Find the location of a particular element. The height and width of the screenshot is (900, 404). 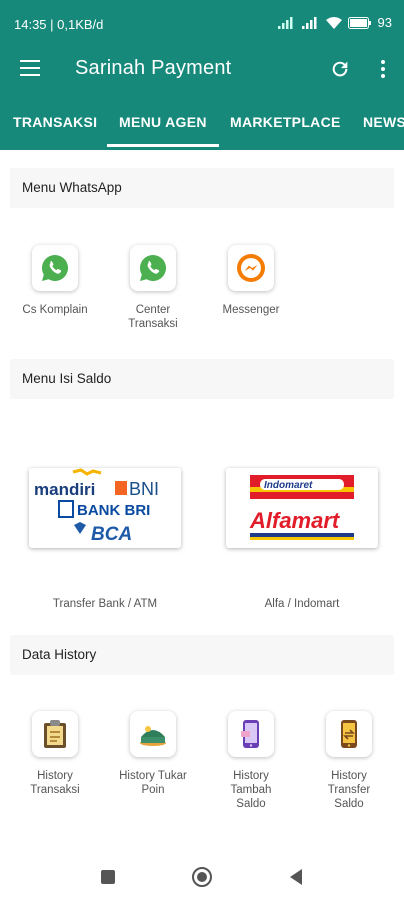

tab-label: TRANSAKSI is located at coordinates (55, 122).